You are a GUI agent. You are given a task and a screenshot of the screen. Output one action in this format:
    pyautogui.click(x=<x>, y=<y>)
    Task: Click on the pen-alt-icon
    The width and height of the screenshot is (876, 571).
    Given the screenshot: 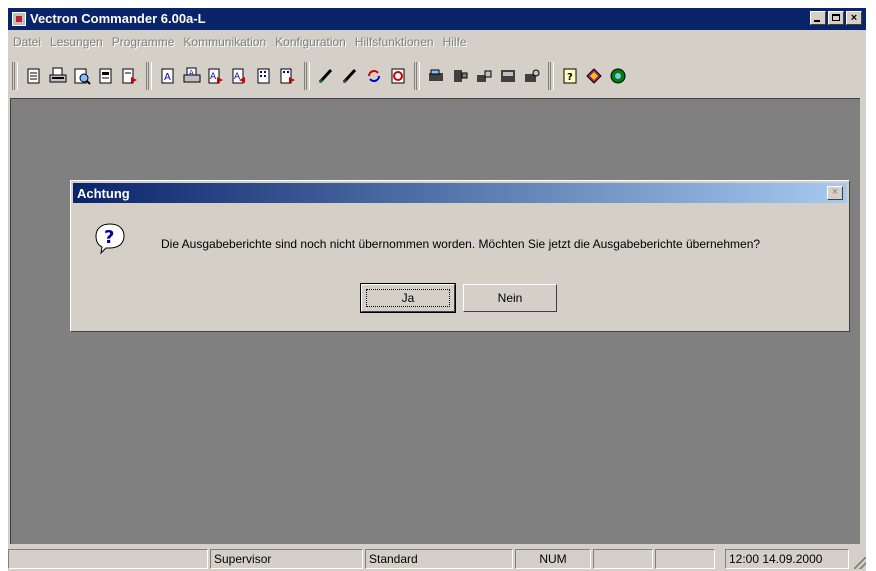 What is the action you would take?
    pyautogui.click(x=350, y=76)
    